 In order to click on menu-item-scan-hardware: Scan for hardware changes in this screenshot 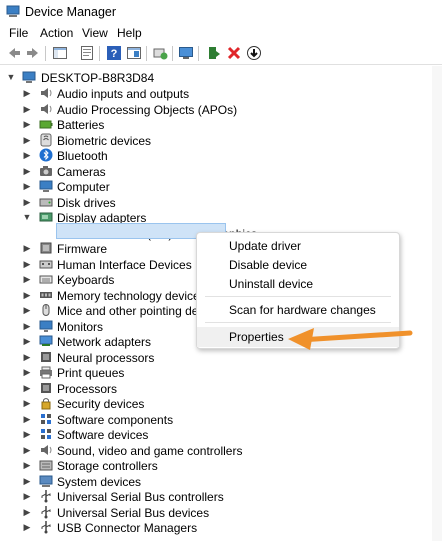, I will do `click(298, 310)`.